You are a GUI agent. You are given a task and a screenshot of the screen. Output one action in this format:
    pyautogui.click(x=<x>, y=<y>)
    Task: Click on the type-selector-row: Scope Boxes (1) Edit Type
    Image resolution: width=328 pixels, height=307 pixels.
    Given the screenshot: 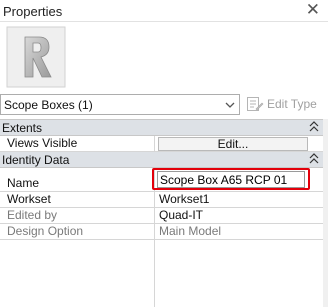 What is the action you would take?
    pyautogui.click(x=164, y=105)
    